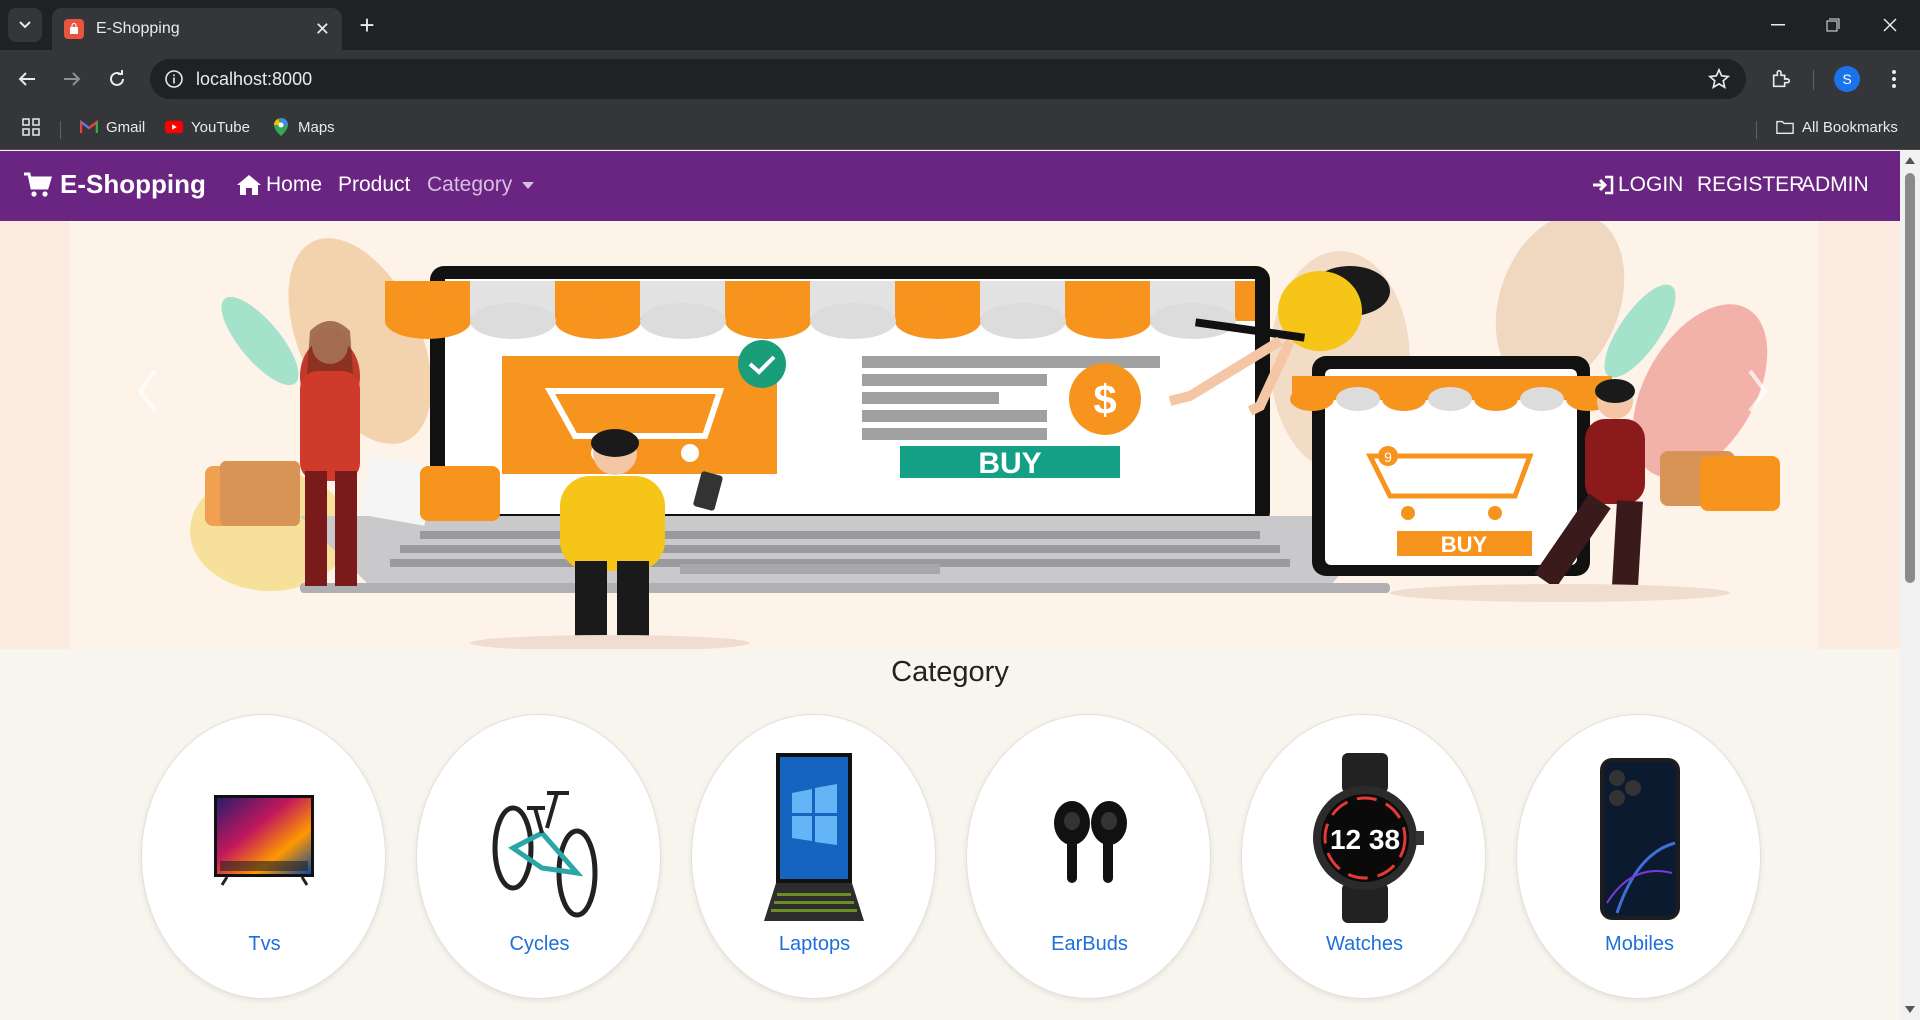 This screenshot has height=1020, width=1920. Describe the element at coordinates (281, 127) in the screenshot. I see `maps-icon` at that location.